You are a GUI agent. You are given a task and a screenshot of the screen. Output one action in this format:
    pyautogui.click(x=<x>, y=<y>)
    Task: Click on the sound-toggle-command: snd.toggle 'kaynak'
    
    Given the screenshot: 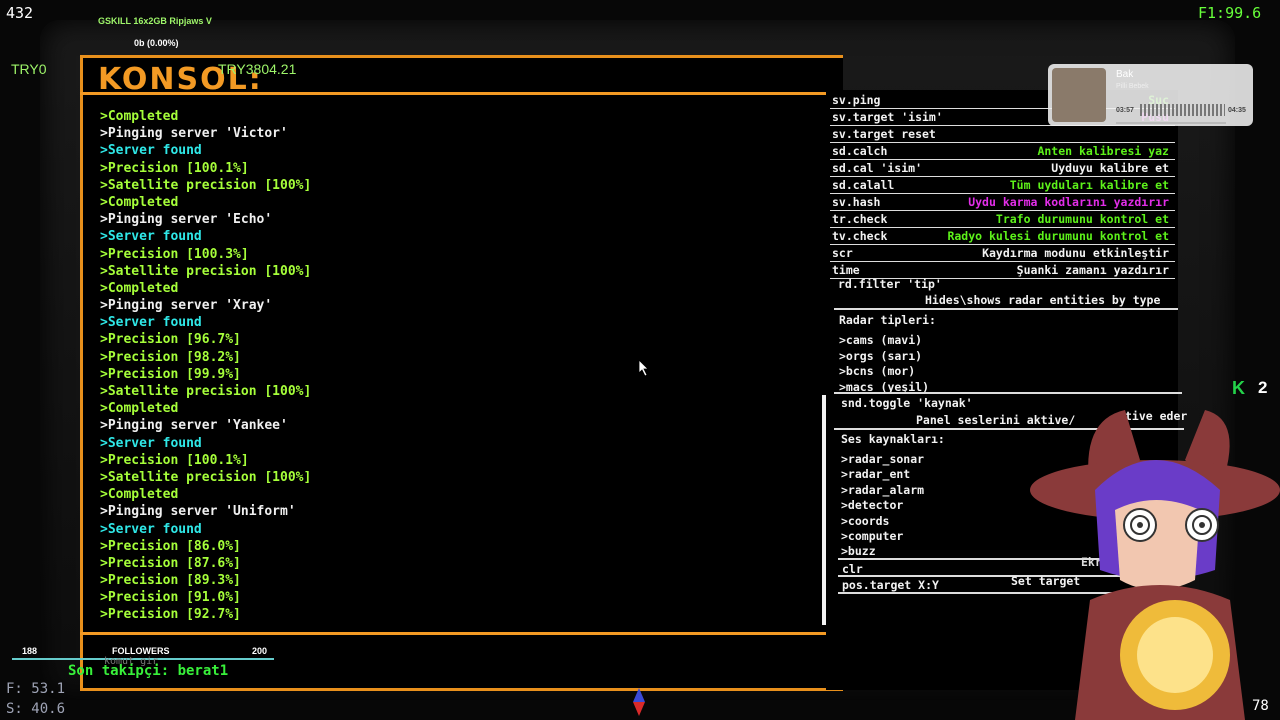 What is the action you would take?
    pyautogui.click(x=907, y=403)
    